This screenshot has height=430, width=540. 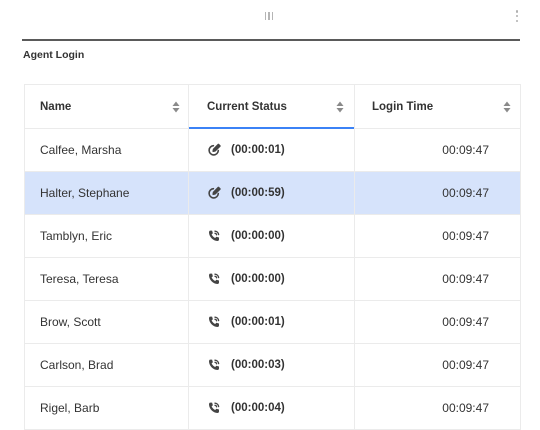 What do you see at coordinates (258, 408) in the screenshot?
I see `status-duration: (00:00:04)` at bounding box center [258, 408].